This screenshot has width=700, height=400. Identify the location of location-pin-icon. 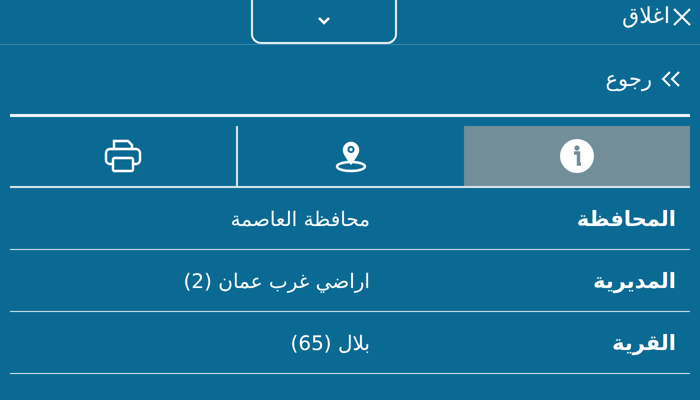
(351, 156).